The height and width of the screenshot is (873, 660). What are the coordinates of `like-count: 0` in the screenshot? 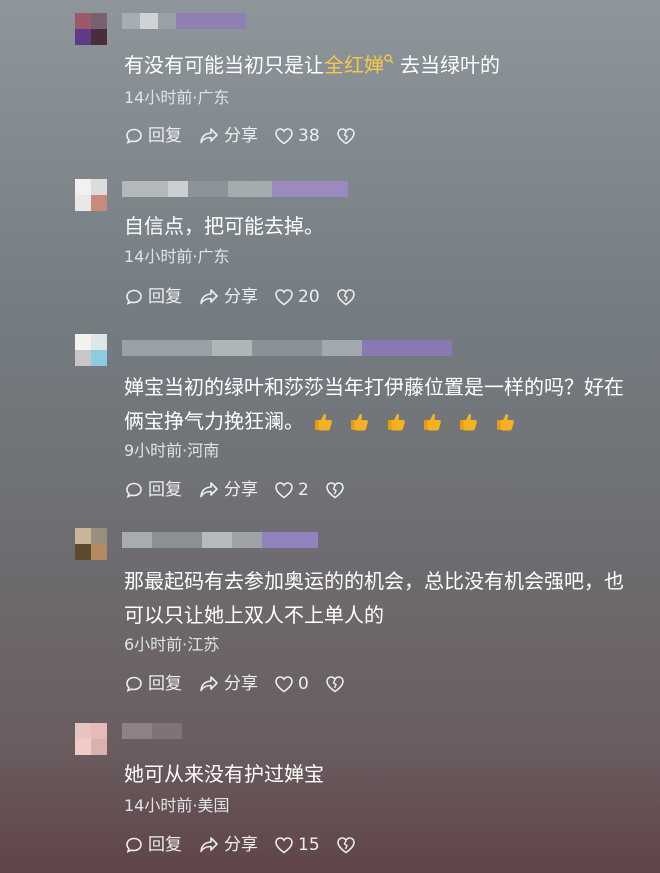 It's located at (303, 684).